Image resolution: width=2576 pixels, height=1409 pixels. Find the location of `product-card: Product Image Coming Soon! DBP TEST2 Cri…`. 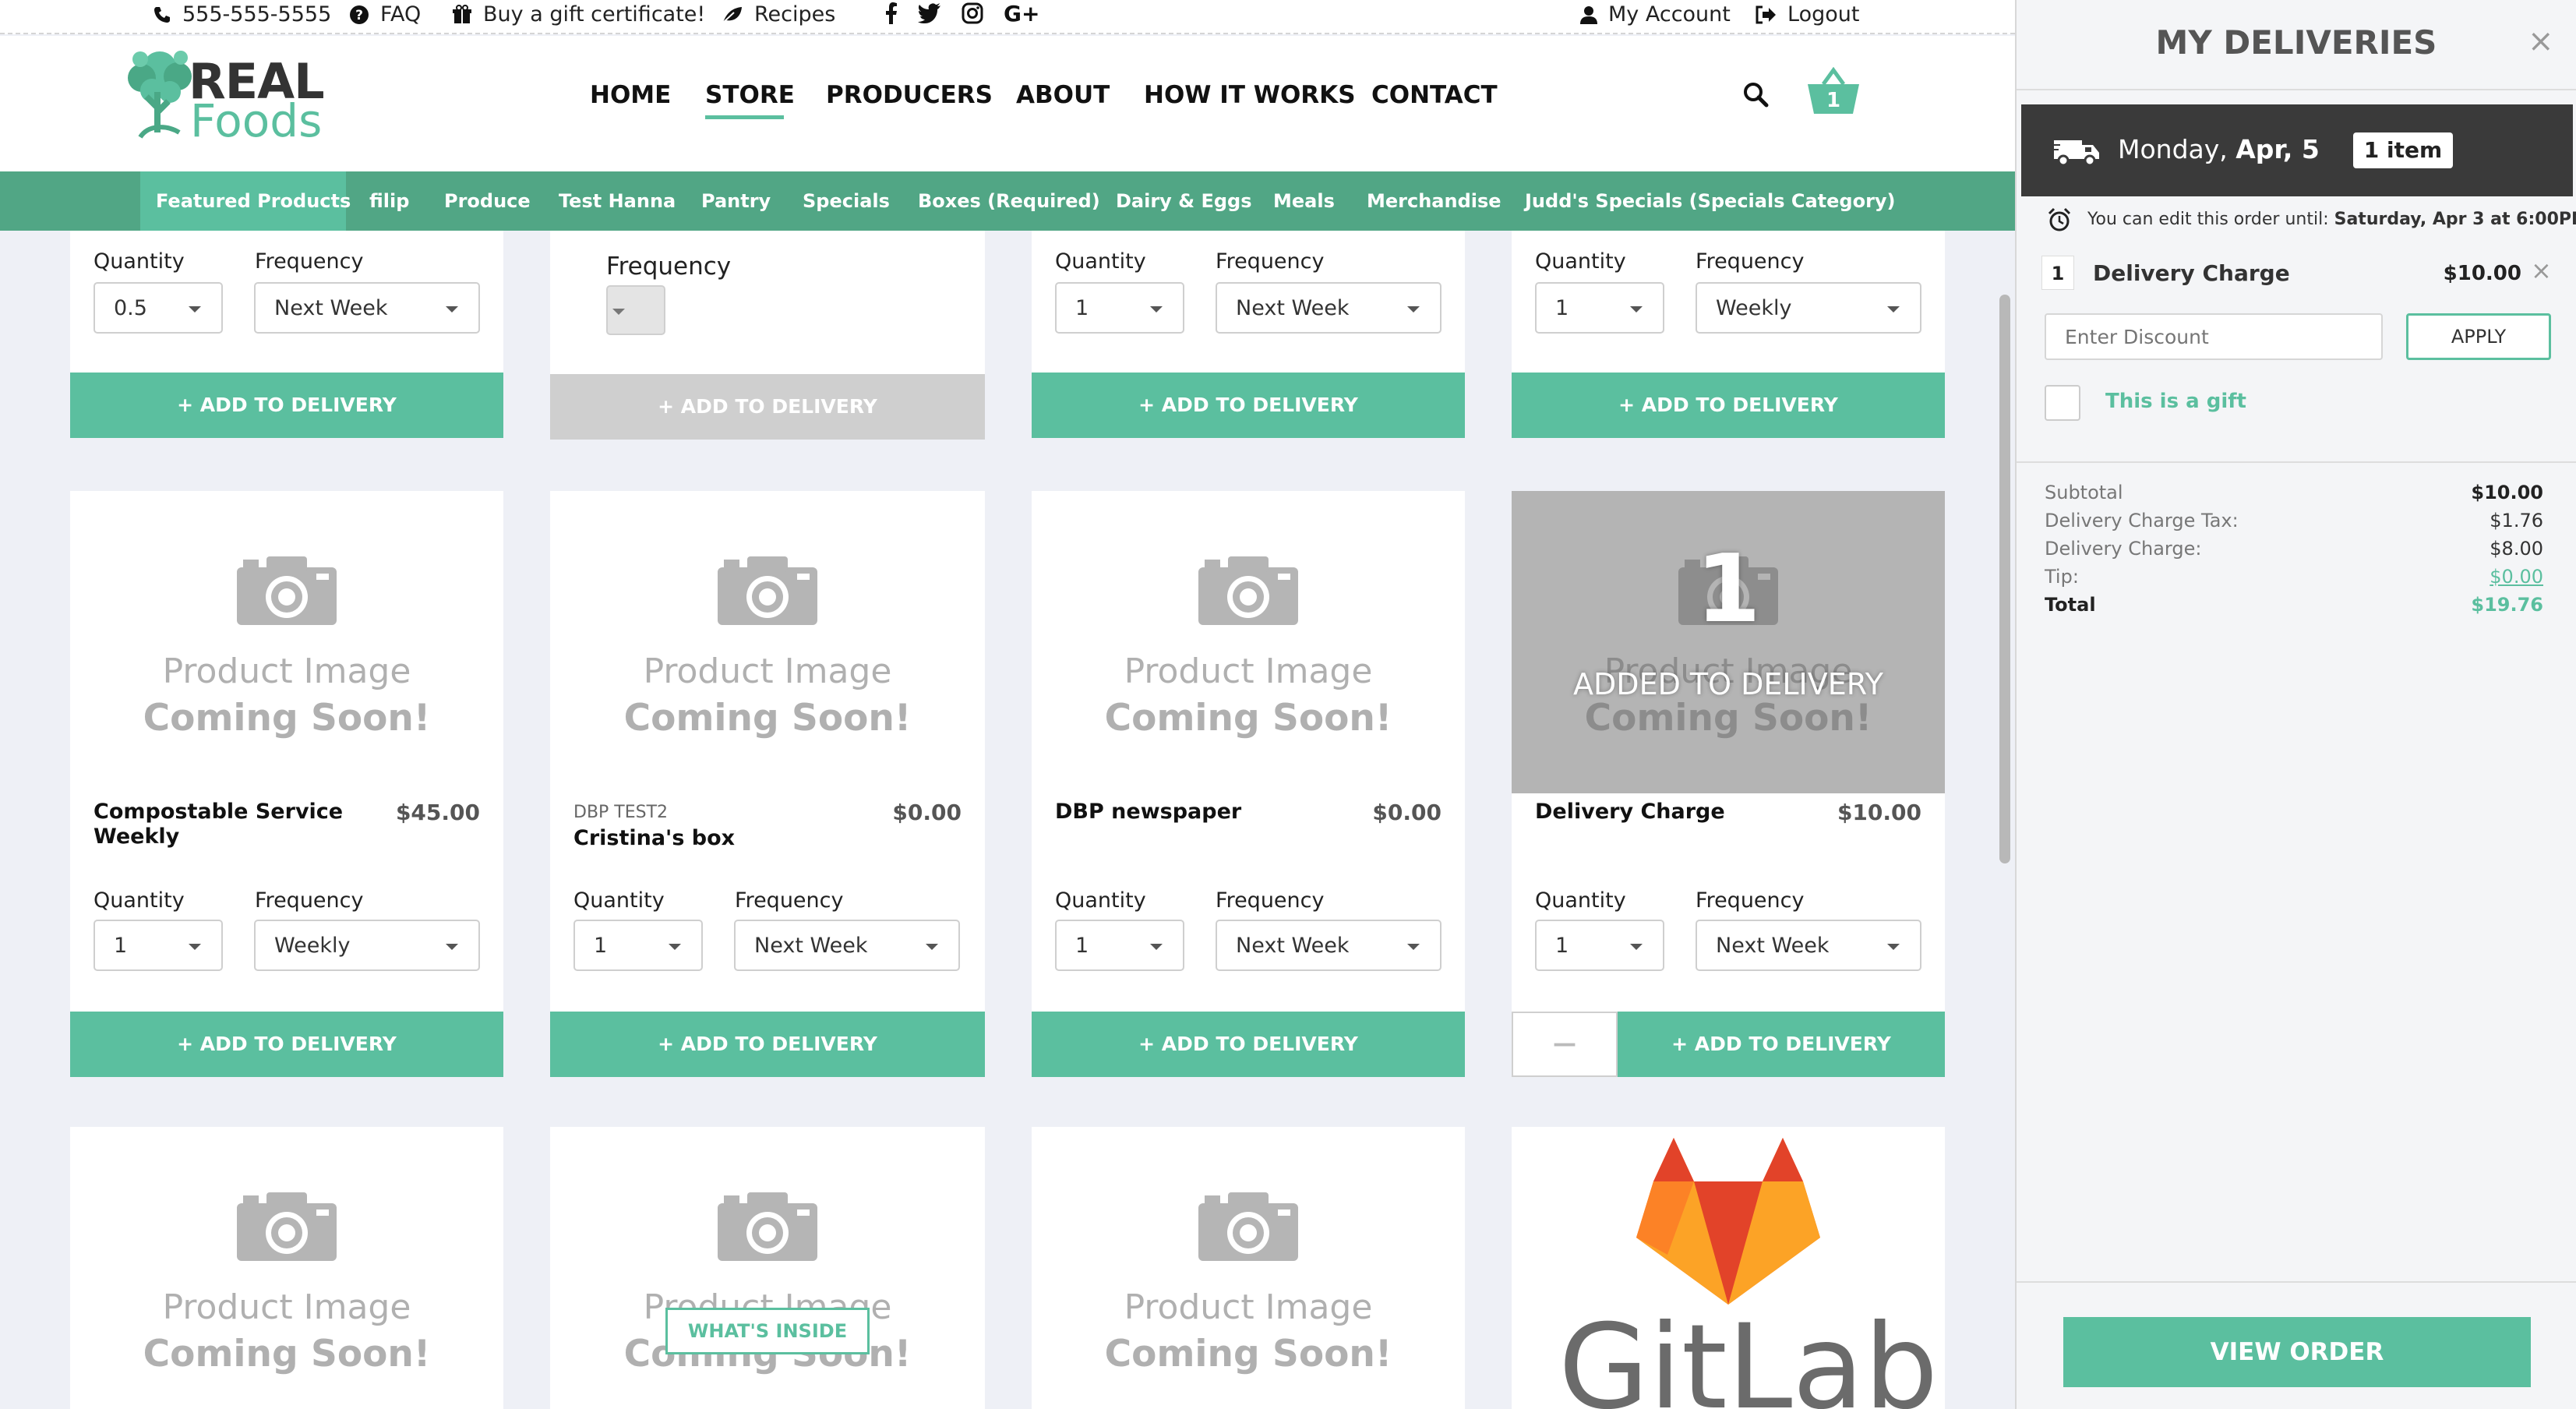

product-card: Product Image Coming Soon! DBP TEST2 Cri… is located at coordinates (767, 784).